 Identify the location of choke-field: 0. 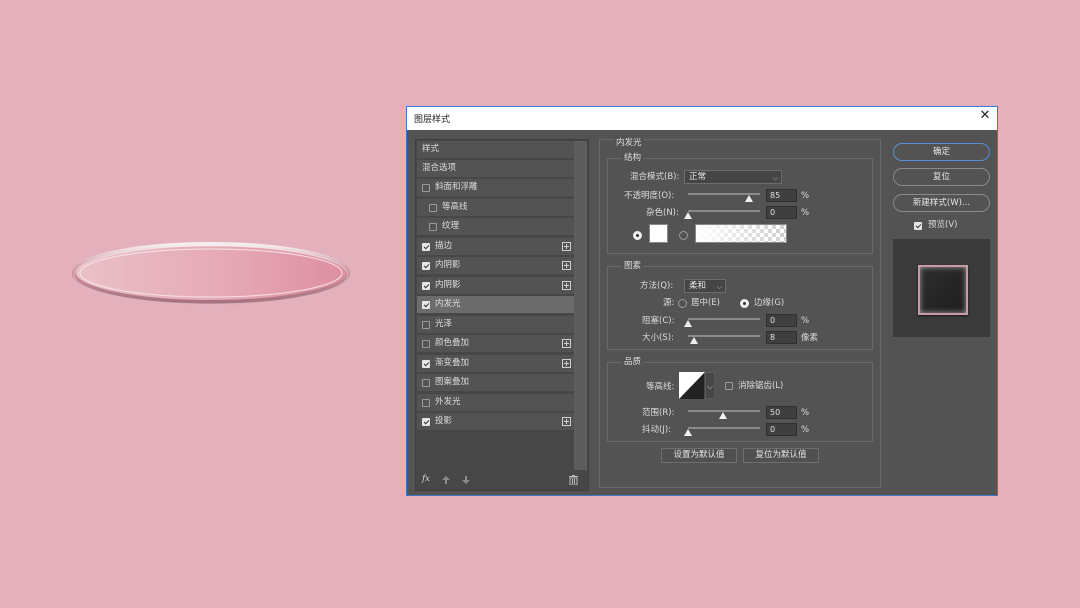
(781, 320).